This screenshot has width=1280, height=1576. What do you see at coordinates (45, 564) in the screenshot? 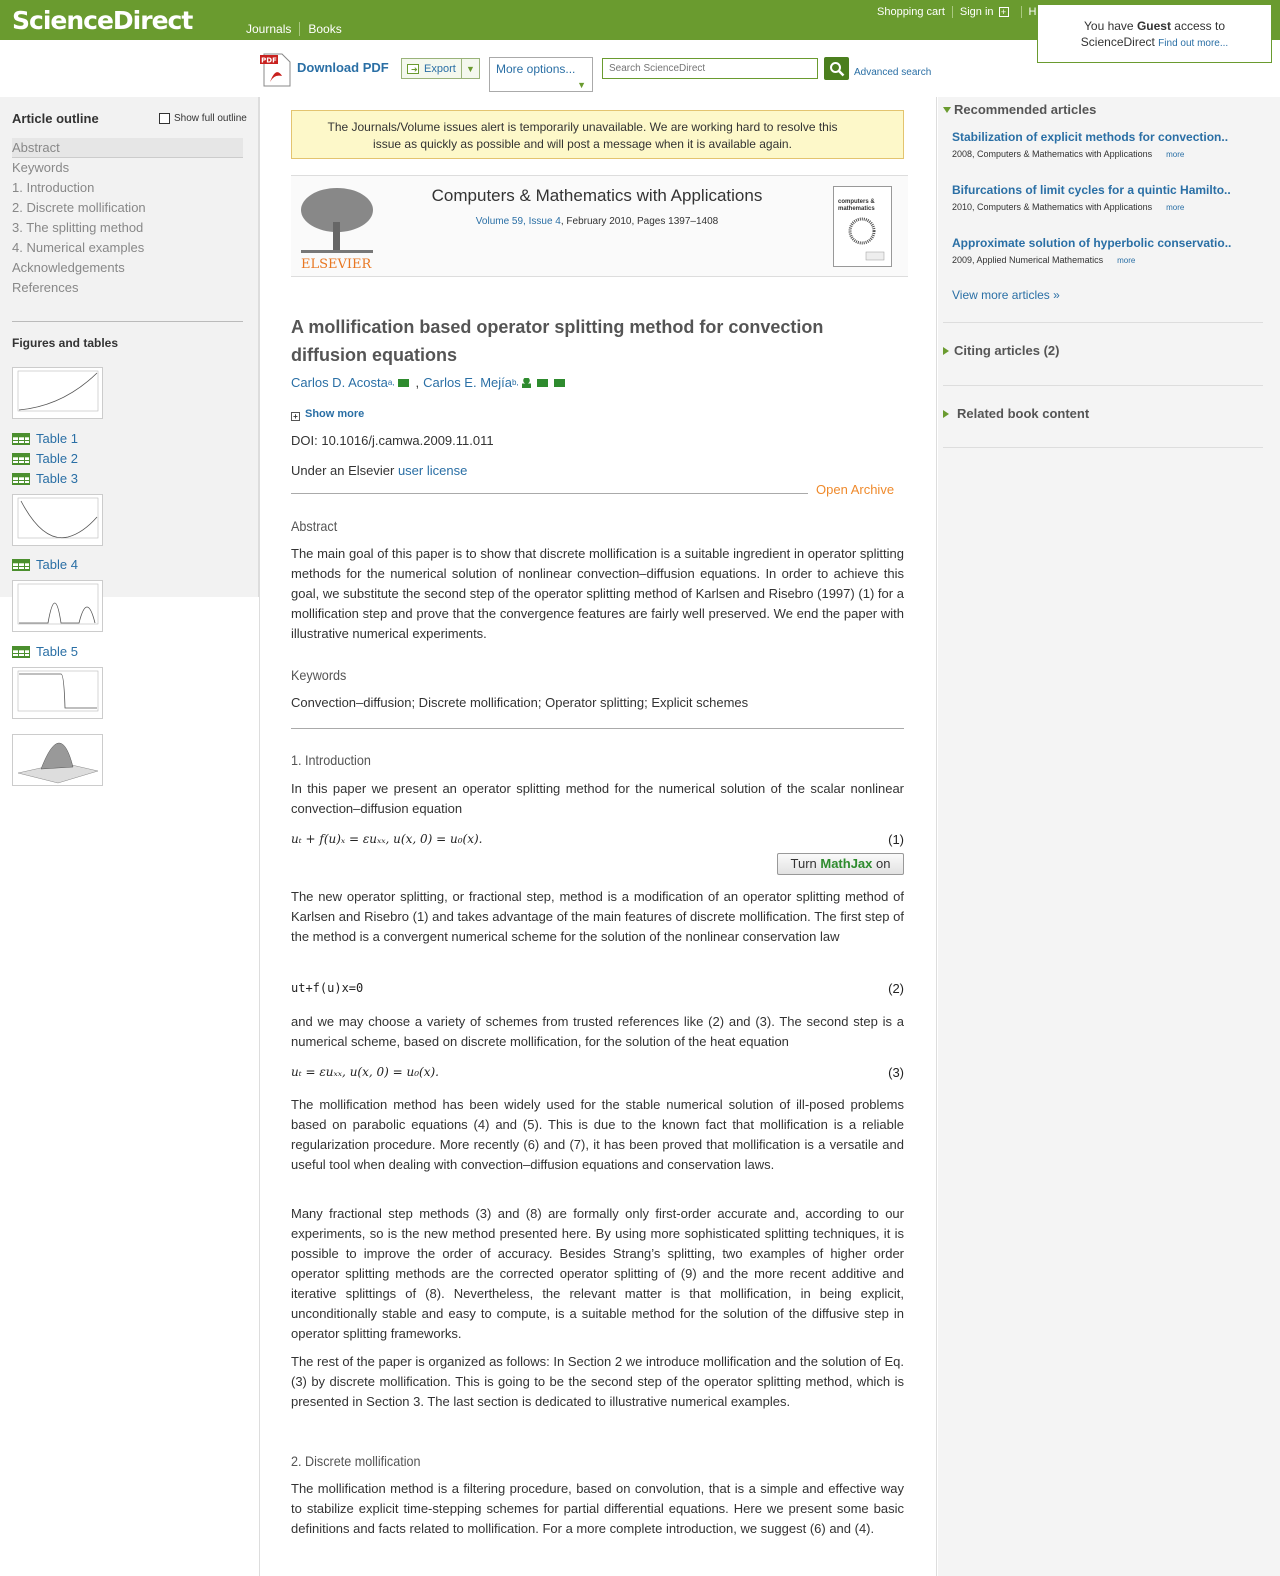
I see `table-link-4: Table 4` at bounding box center [45, 564].